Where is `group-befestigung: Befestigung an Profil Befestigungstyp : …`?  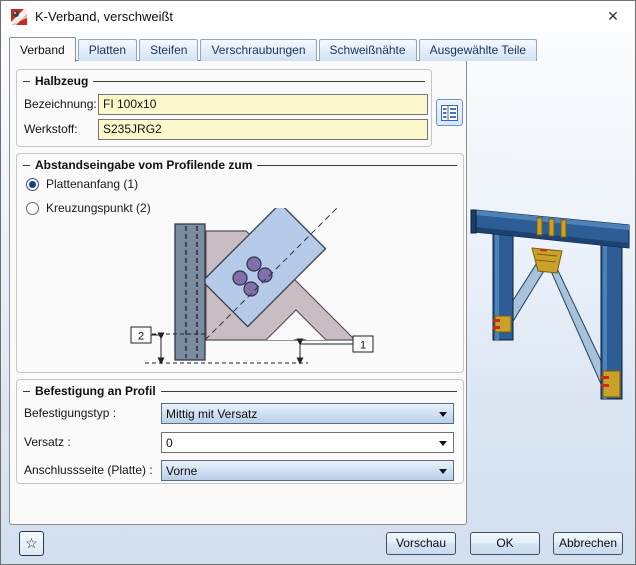
group-befestigung: Befestigung an Profil Befestigungstyp : … is located at coordinates (240, 431).